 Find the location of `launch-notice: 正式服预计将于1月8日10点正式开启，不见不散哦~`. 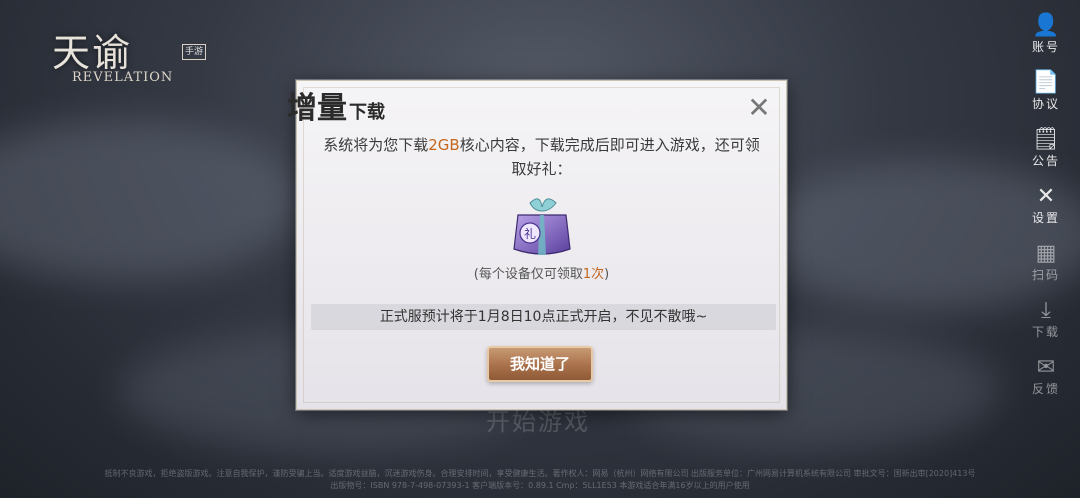

launch-notice: 正式服预计将于1月8日10点正式开启，不见不散哦~ is located at coordinates (543, 317).